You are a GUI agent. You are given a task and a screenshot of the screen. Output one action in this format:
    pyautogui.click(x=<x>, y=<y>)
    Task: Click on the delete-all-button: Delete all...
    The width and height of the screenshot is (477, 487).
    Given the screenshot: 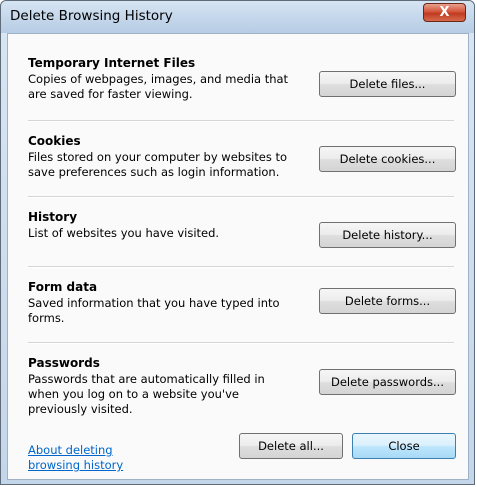 What is the action you would take?
    pyautogui.click(x=291, y=446)
    